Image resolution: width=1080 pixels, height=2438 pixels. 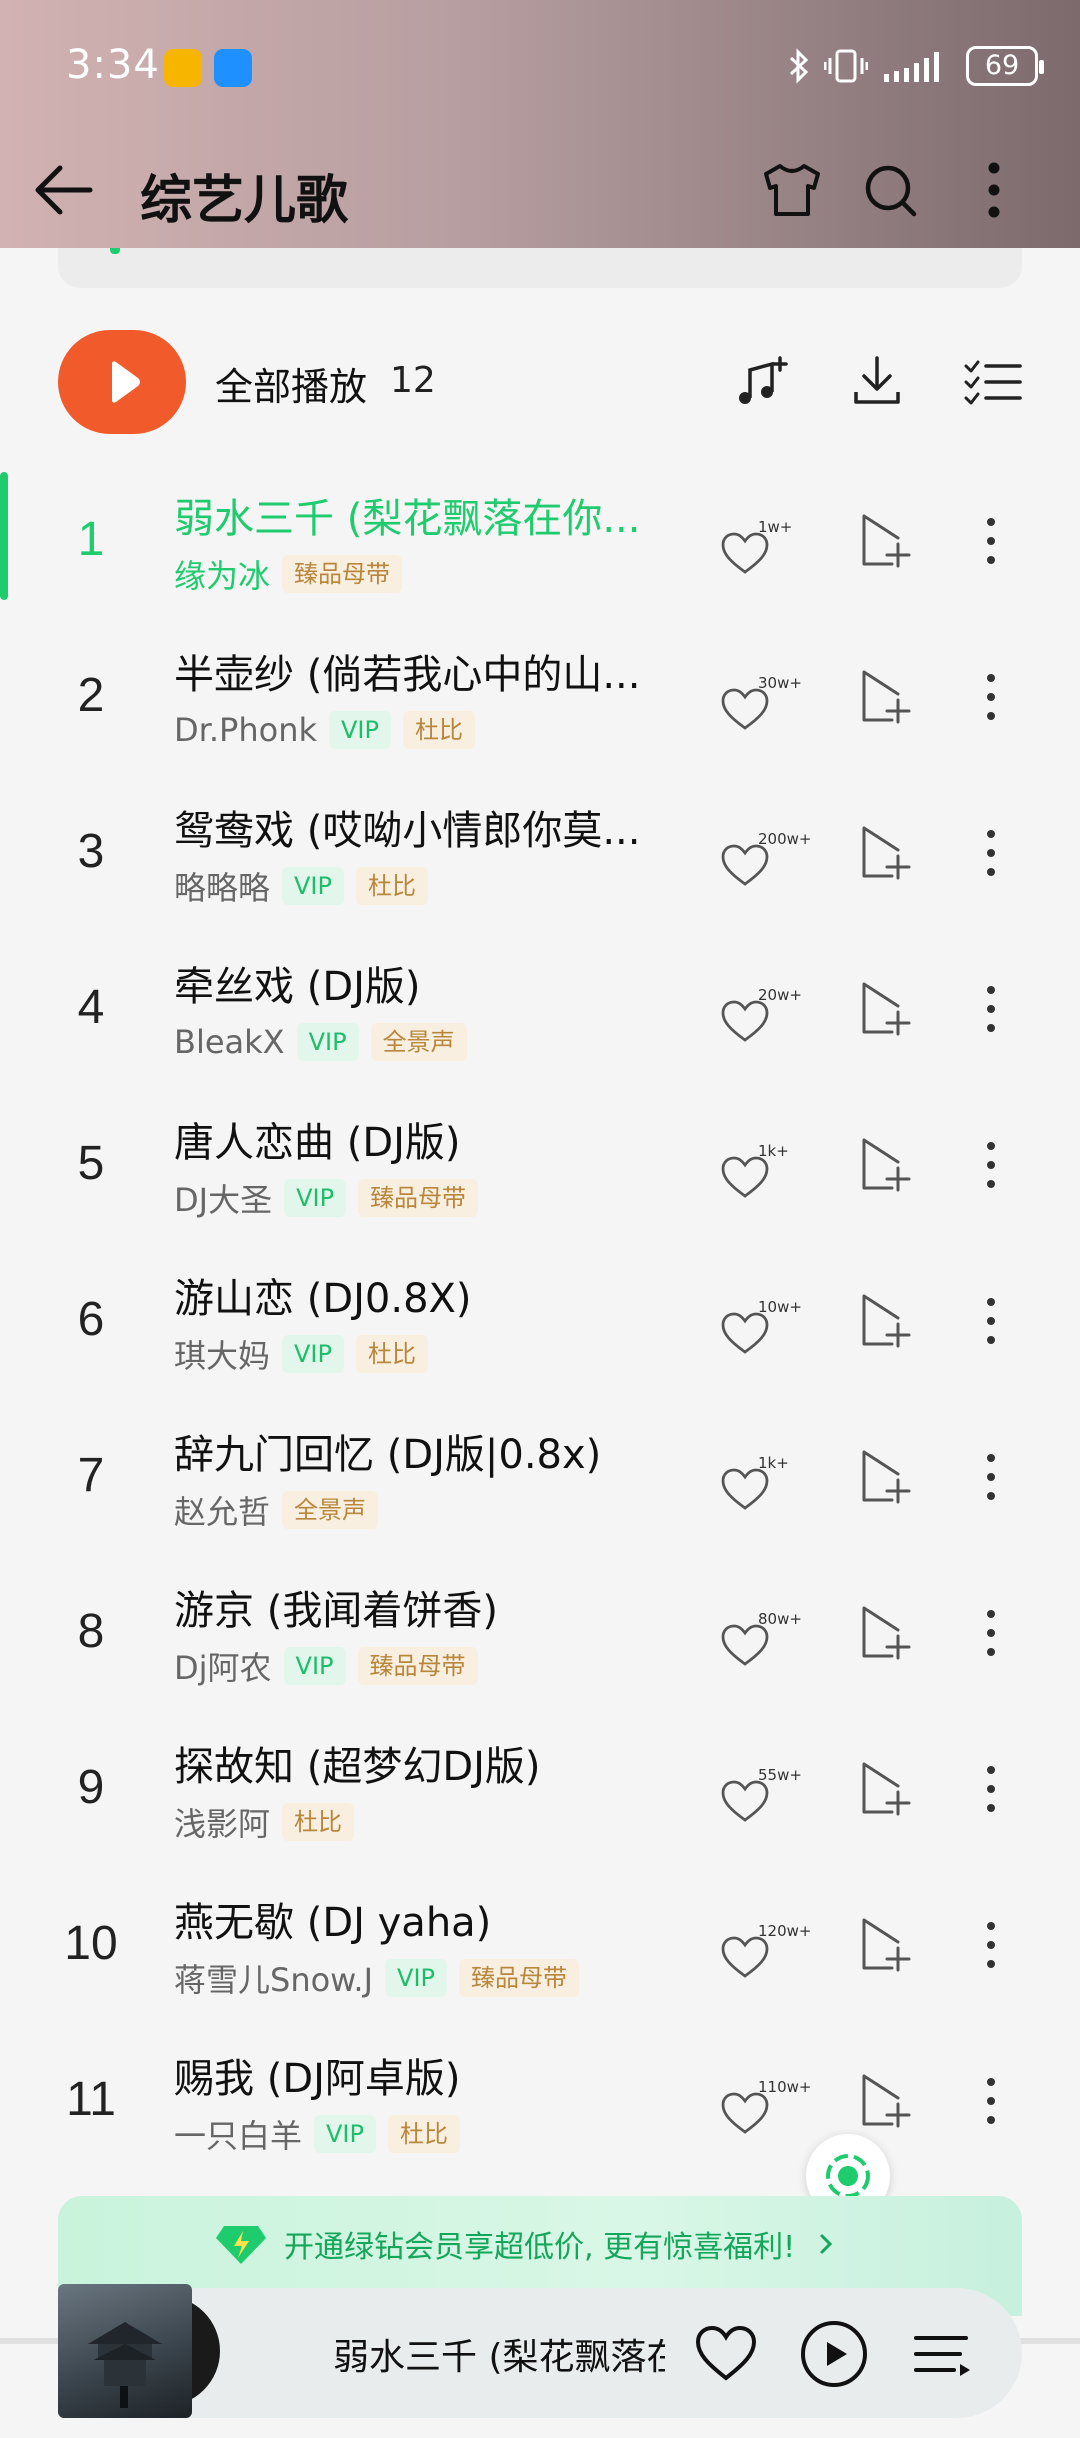 What do you see at coordinates (540, 1330) in the screenshot?
I see `song-row: 6 游山恋 (DJ0.8X) 琪大妈 VIP 杜比 10w+` at bounding box center [540, 1330].